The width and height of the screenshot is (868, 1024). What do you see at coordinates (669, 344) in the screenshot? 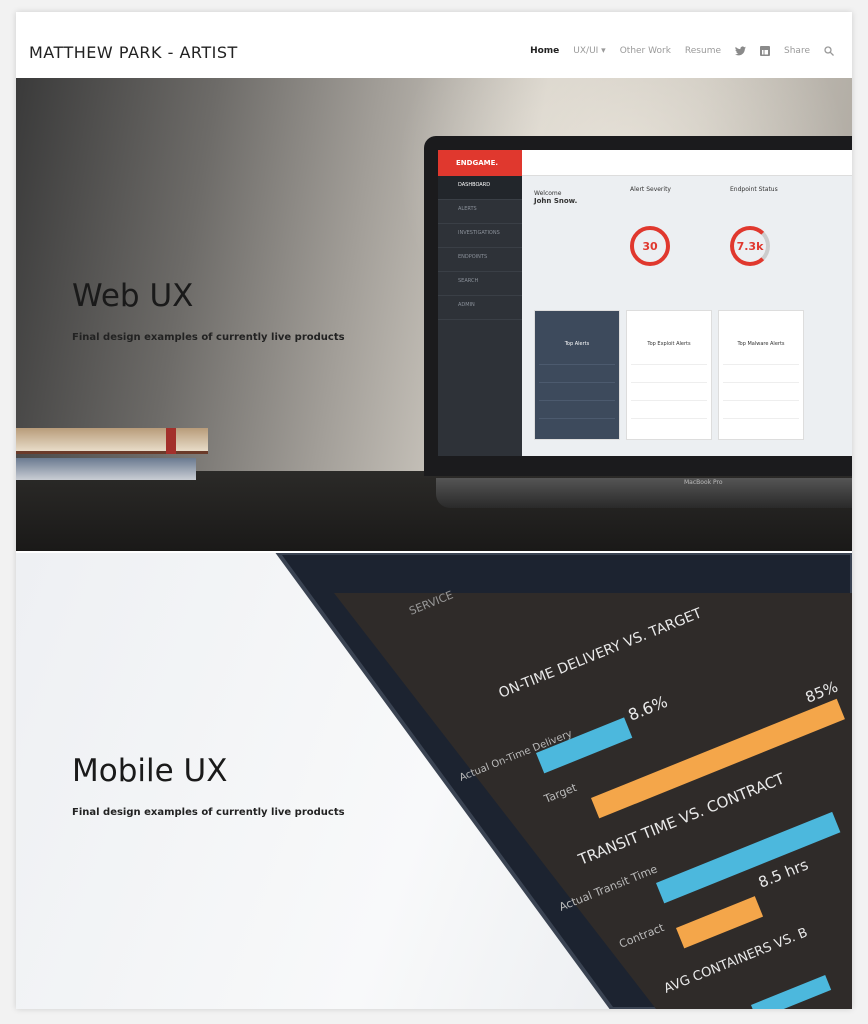
I see `card-title: Top Exploit Alerts` at bounding box center [669, 344].